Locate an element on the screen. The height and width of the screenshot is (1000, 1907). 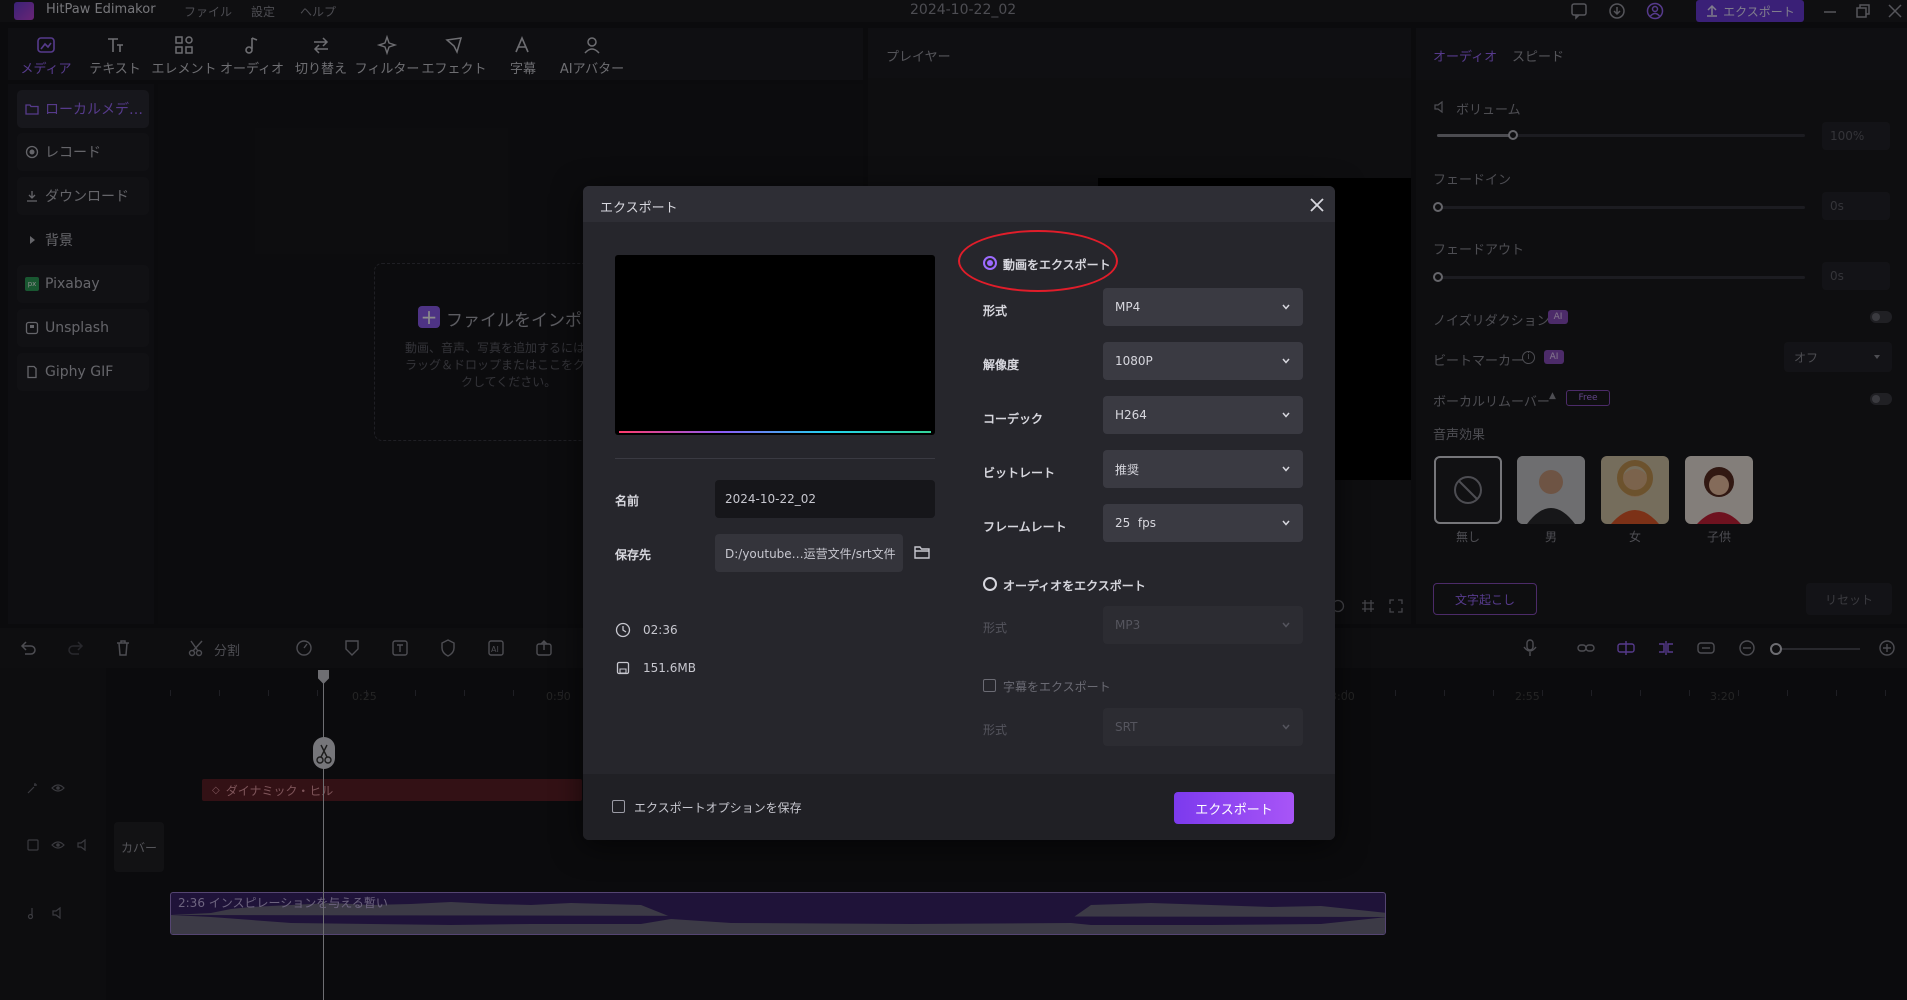
codec-label: コーデック is located at coordinates (1013, 419).